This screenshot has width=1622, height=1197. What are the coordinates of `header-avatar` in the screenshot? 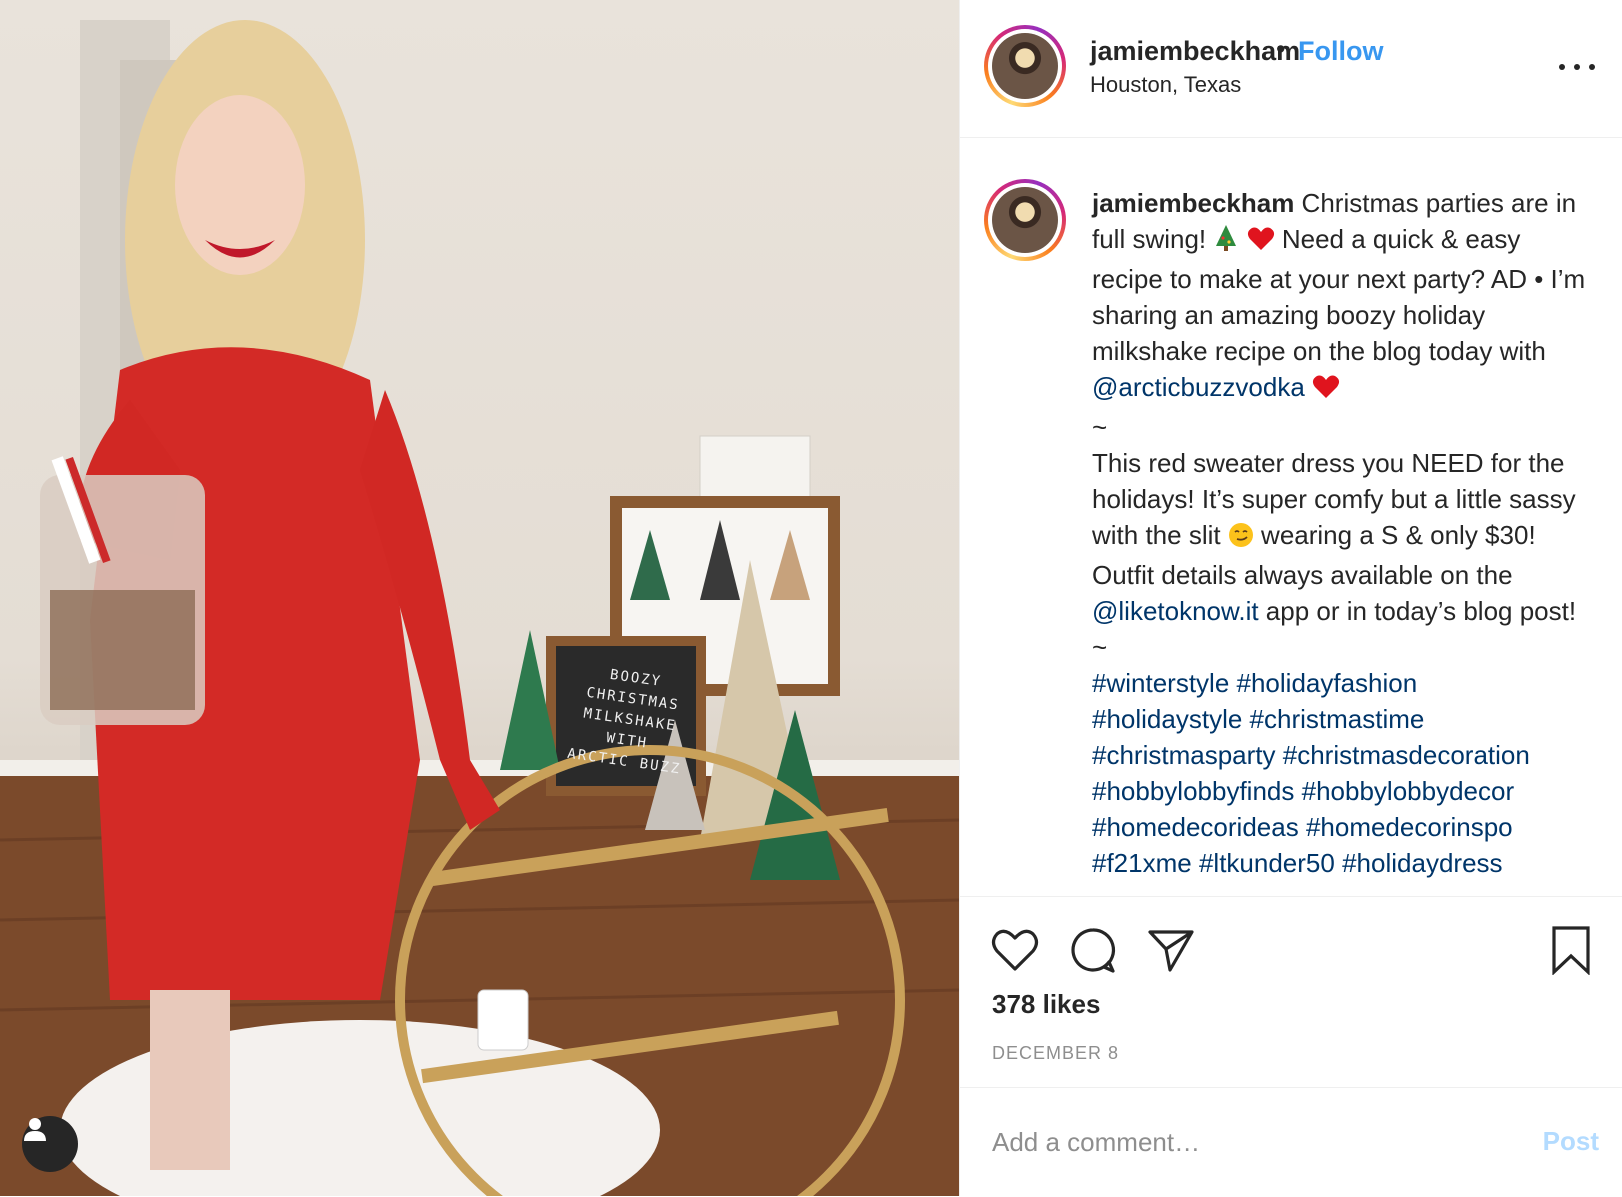 It's located at (1025, 66).